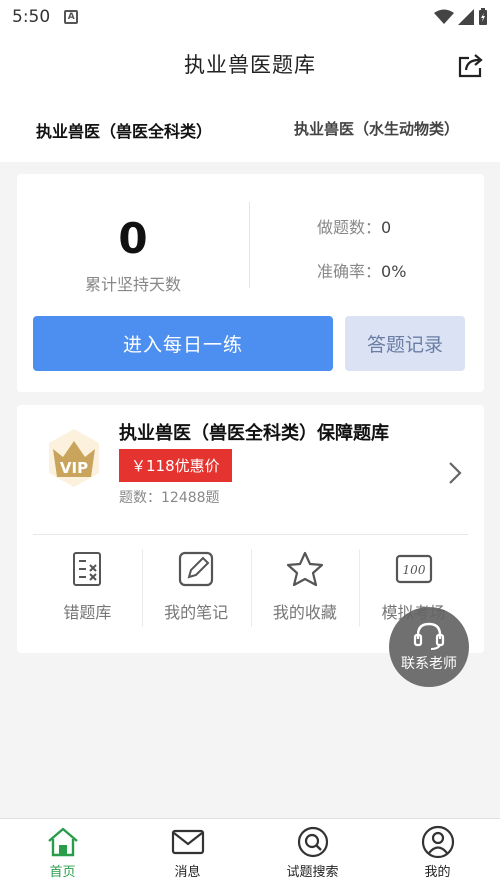  I want to click on share-button, so click(471, 65).